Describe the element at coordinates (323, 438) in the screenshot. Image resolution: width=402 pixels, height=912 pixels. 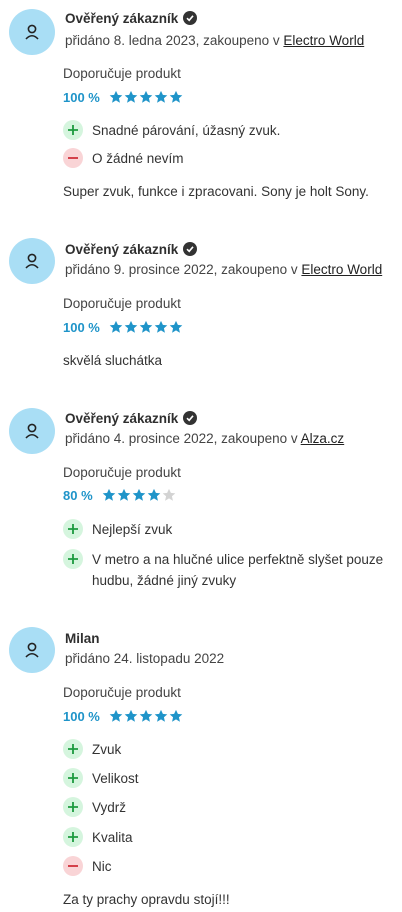
I see `store-link: Alza.cz` at that location.